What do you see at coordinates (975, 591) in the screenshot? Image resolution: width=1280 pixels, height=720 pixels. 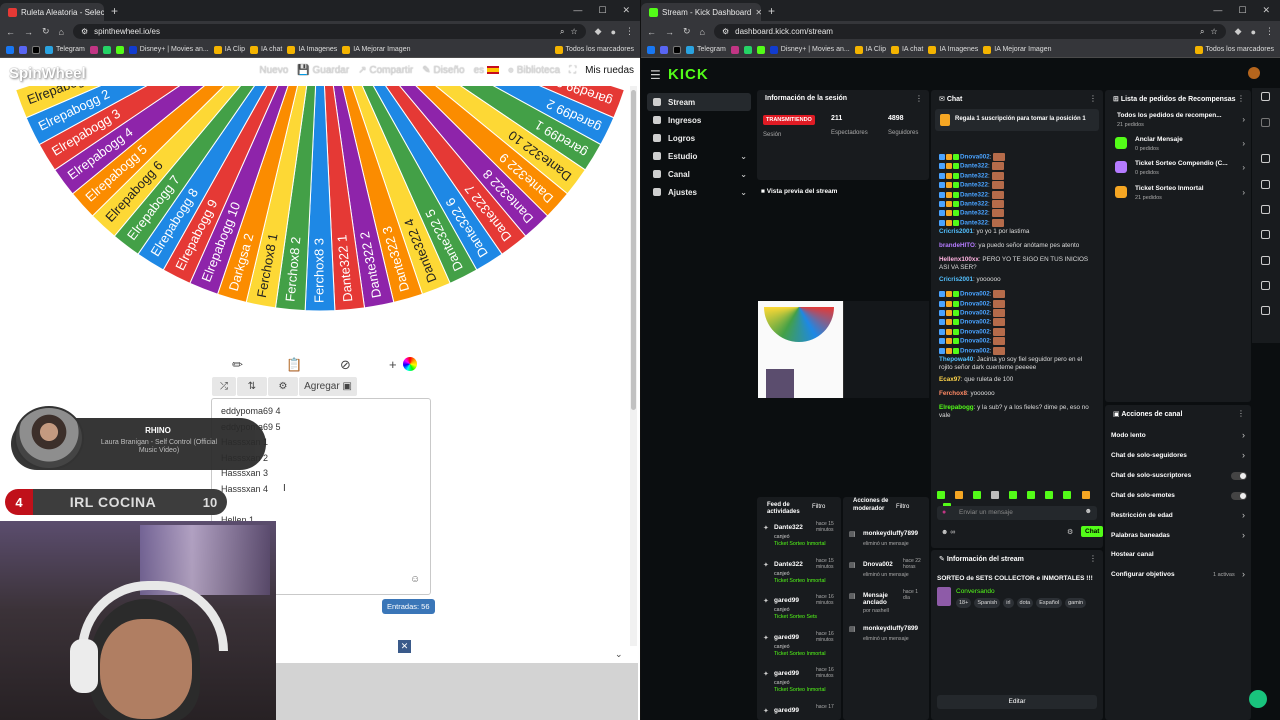 I see `stream-category: Conversando` at bounding box center [975, 591].